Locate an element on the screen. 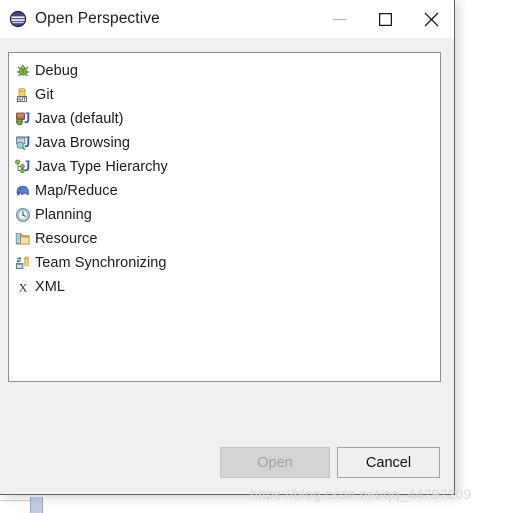  list-item-label: XML is located at coordinates (50, 287).